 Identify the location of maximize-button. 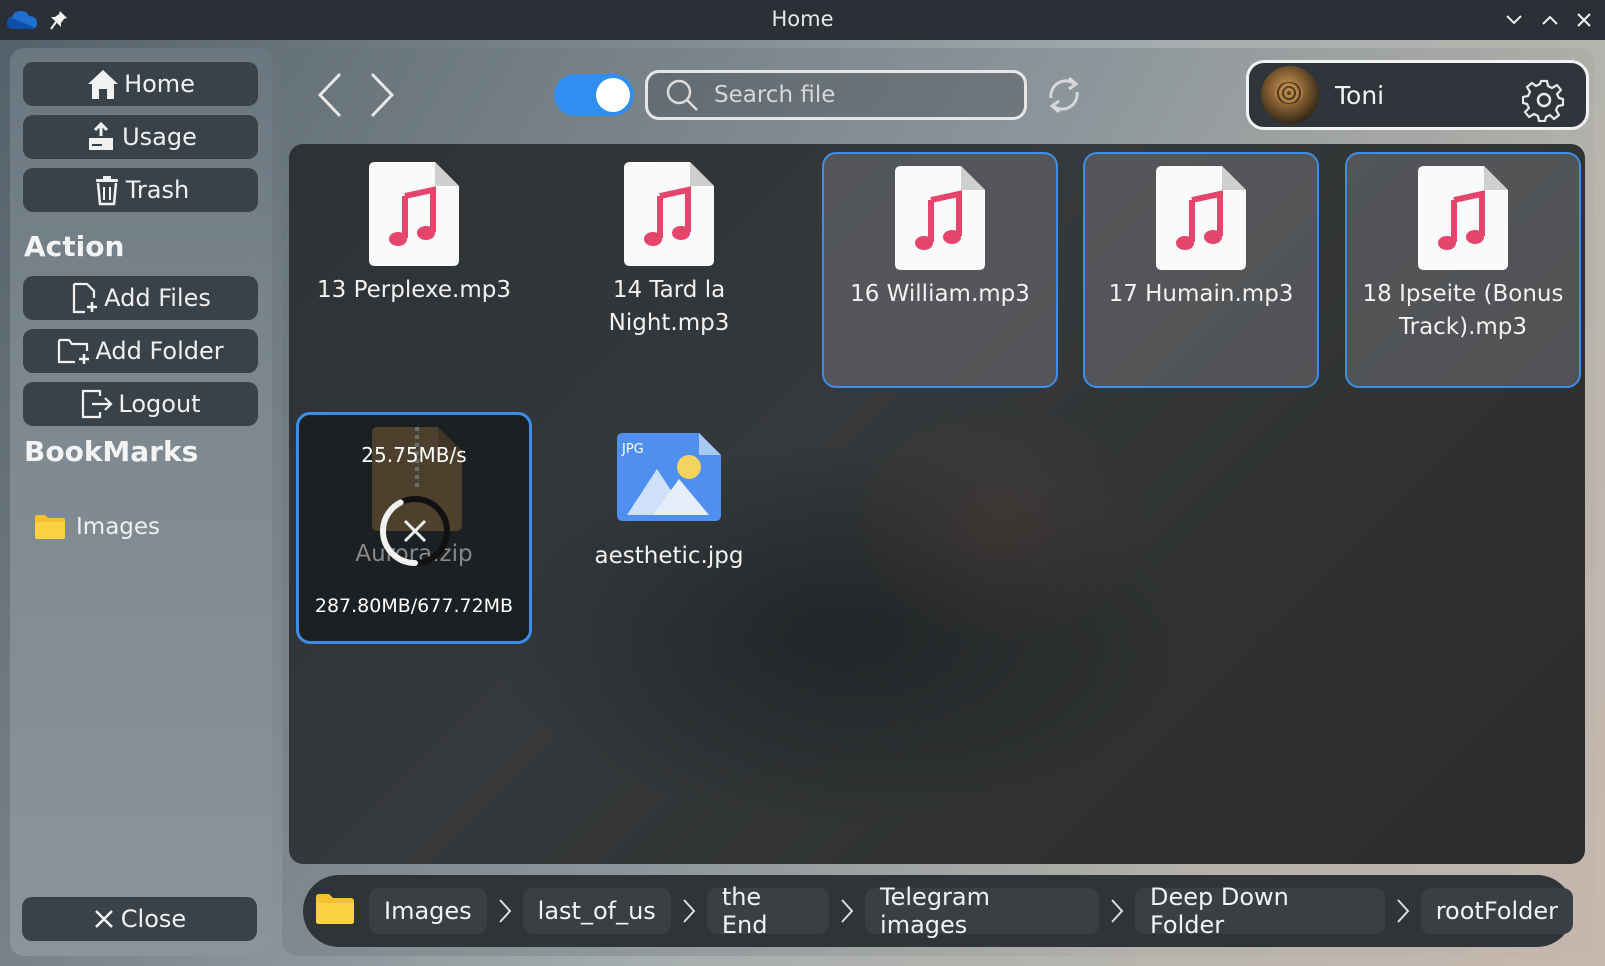
(1550, 20).